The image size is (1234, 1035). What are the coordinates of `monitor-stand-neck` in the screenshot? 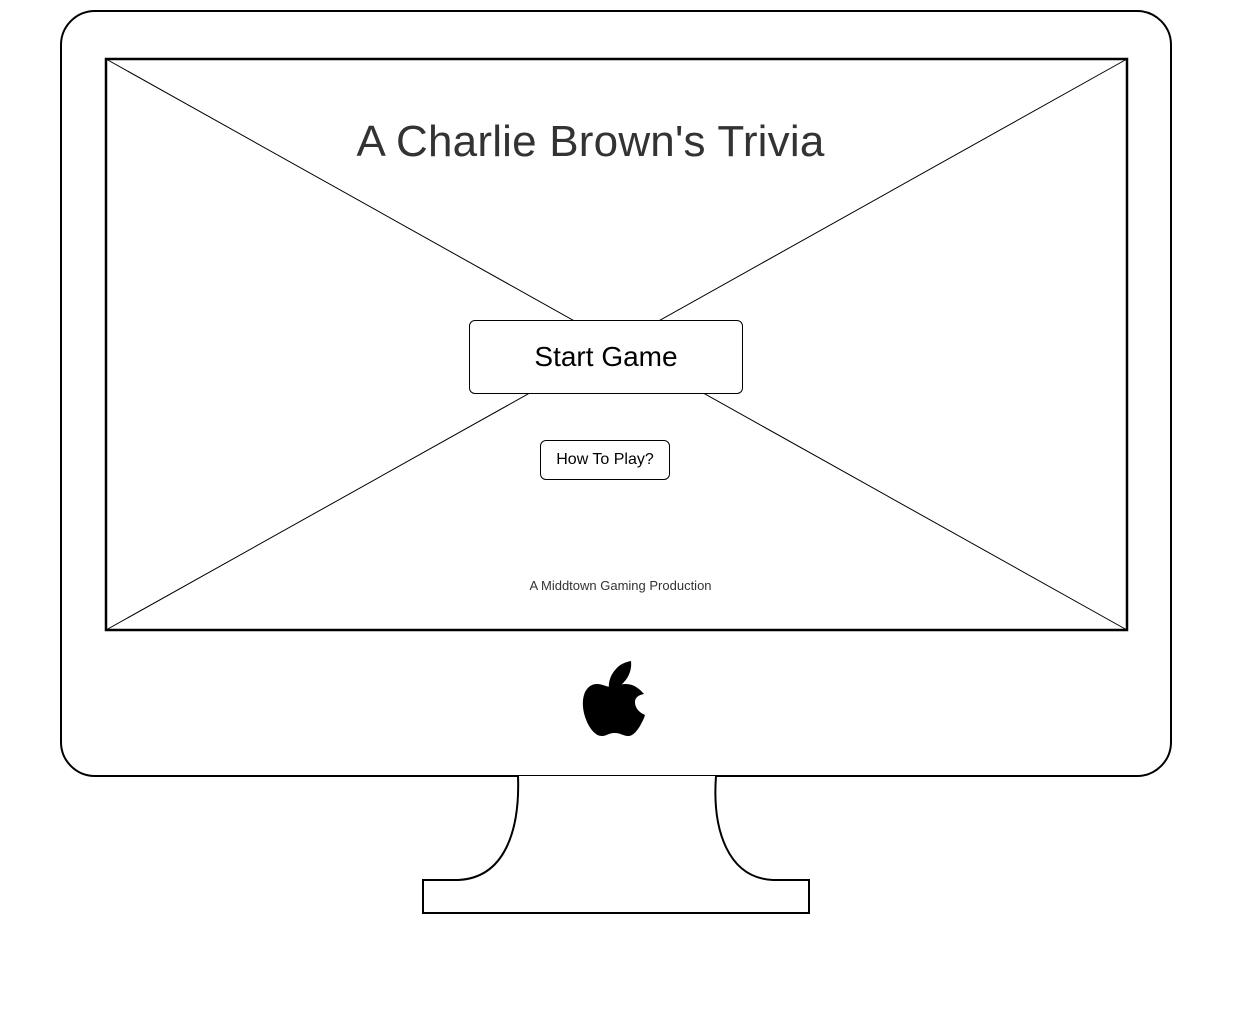 It's located at (616, 844).